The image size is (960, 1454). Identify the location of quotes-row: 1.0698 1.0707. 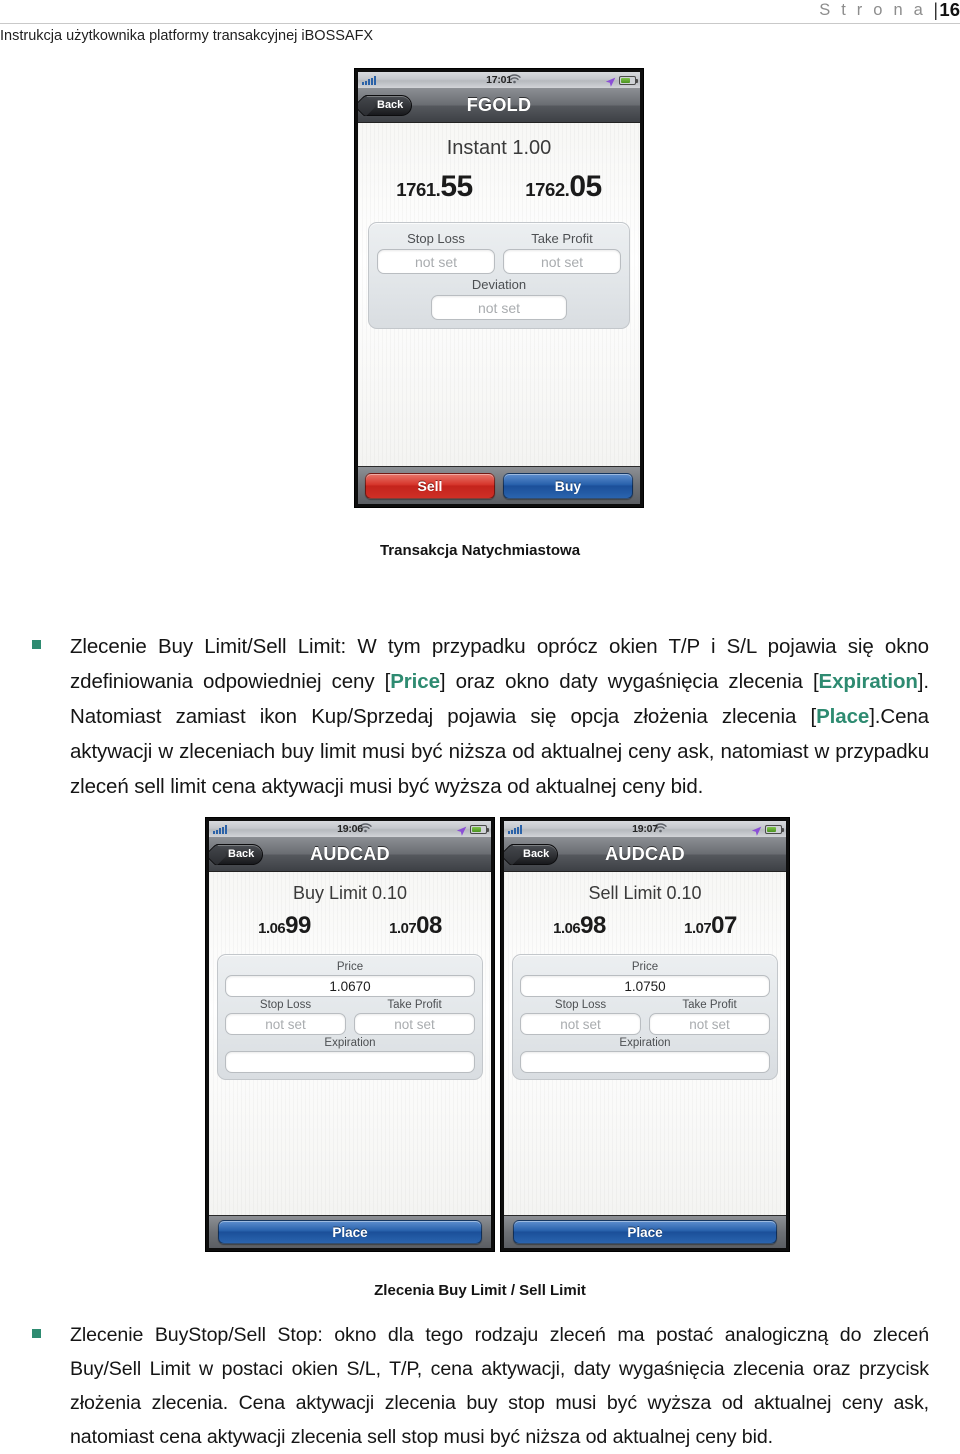
(645, 926).